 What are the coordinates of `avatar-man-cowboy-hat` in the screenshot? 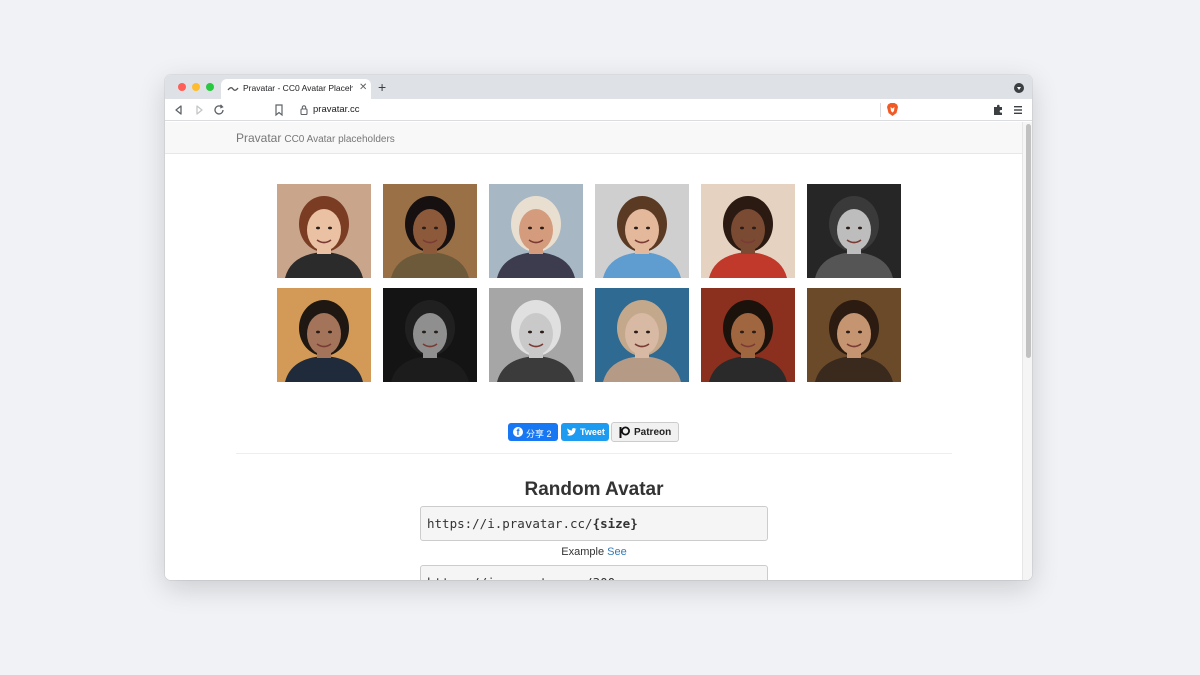 It's located at (536, 231).